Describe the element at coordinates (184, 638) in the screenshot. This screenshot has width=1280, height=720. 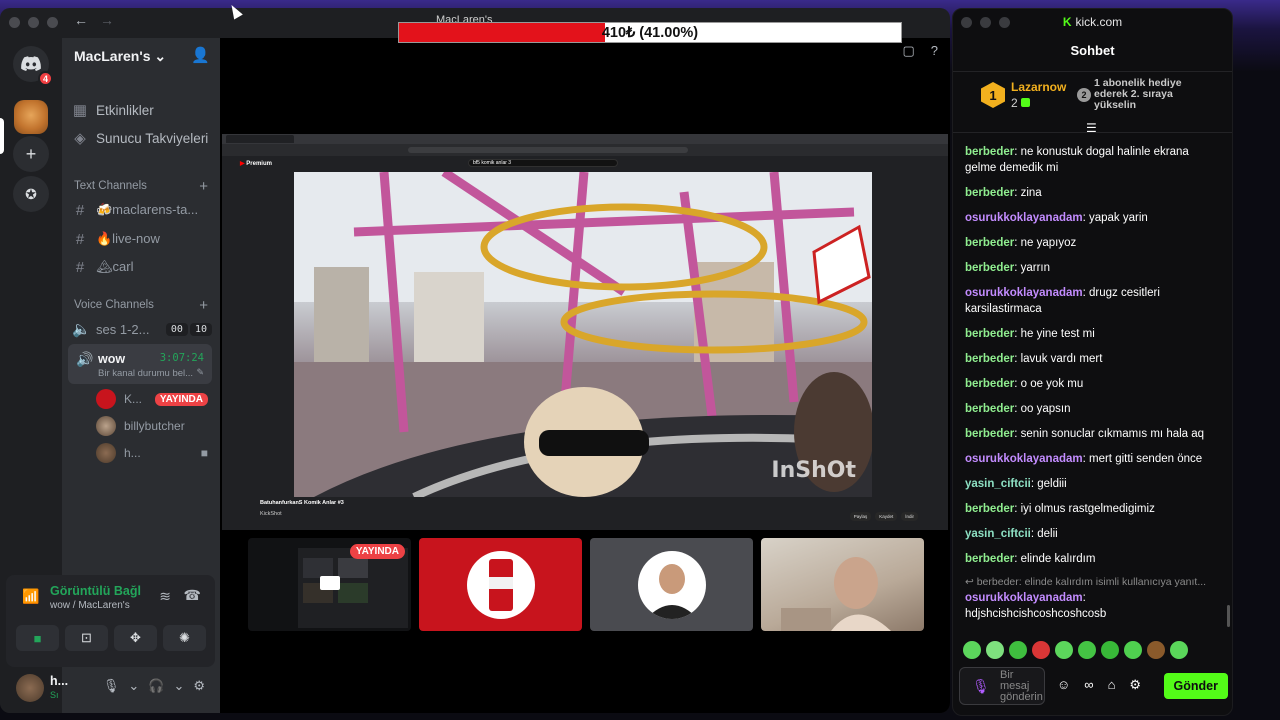
I see `soundboard-button: ✺` at that location.